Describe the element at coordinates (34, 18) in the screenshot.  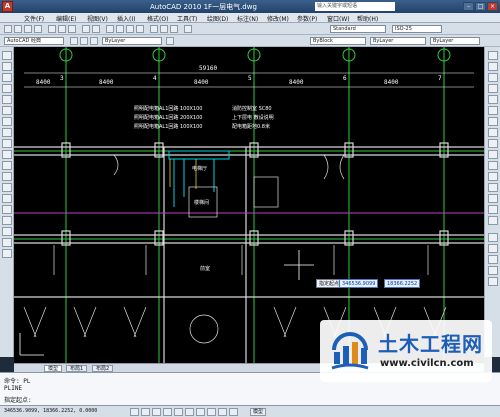
I see `menu-file: 文件(F)` at that location.